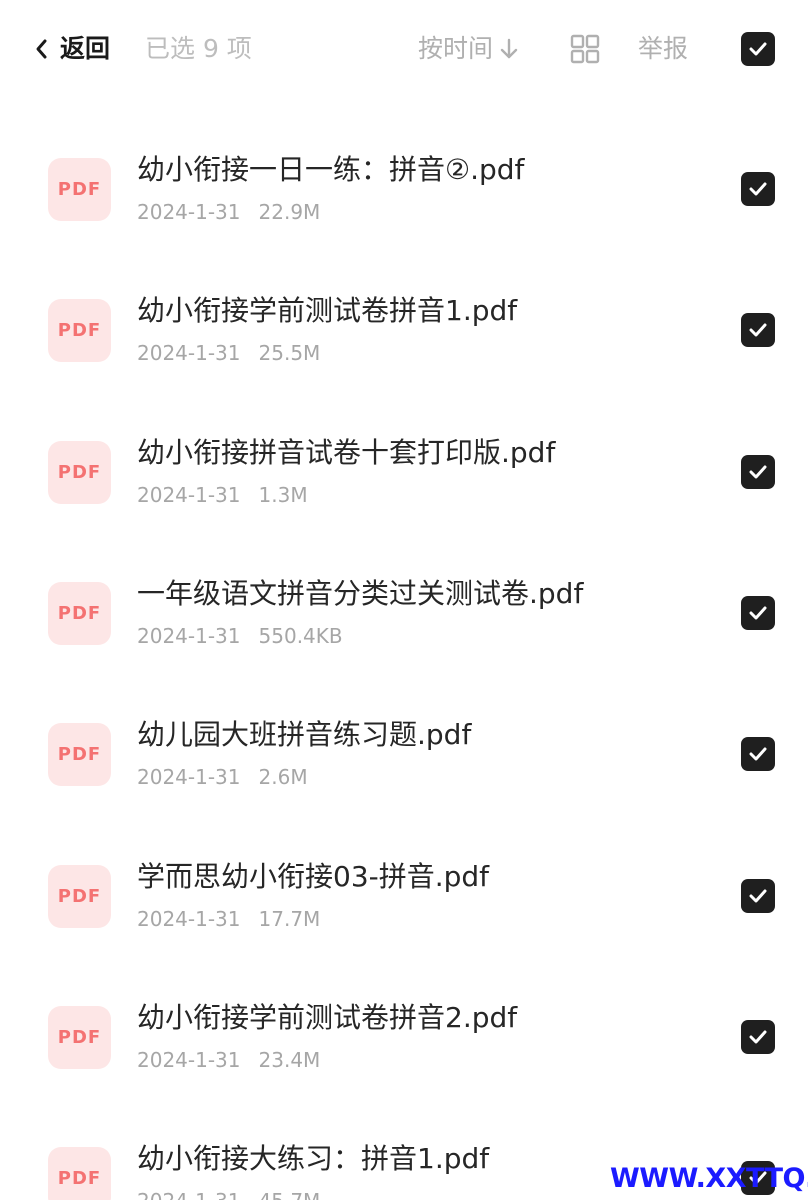 The width and height of the screenshot is (808, 1200). I want to click on file-name: 幼小衔接学前测试卷拼音2.pdf, so click(327, 1017).